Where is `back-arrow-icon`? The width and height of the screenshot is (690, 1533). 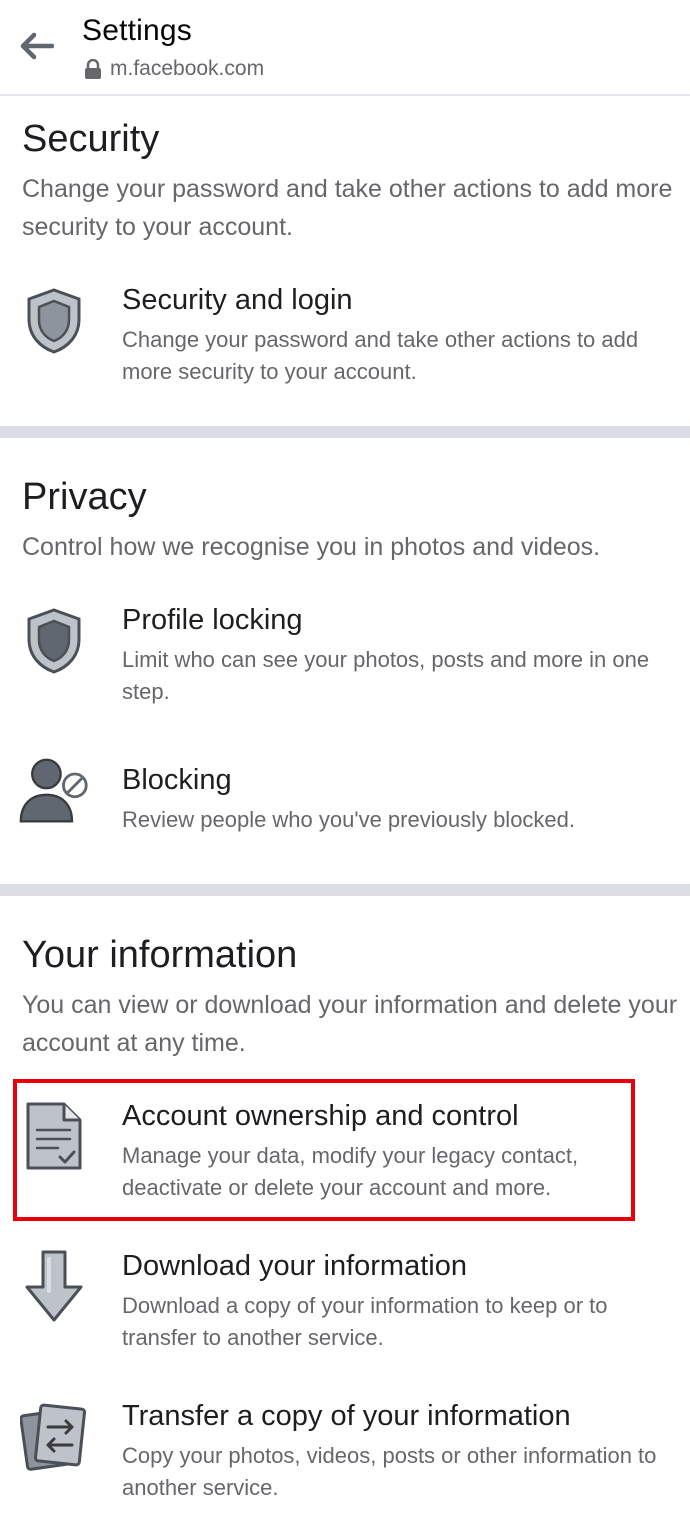 back-arrow-icon is located at coordinates (37, 46).